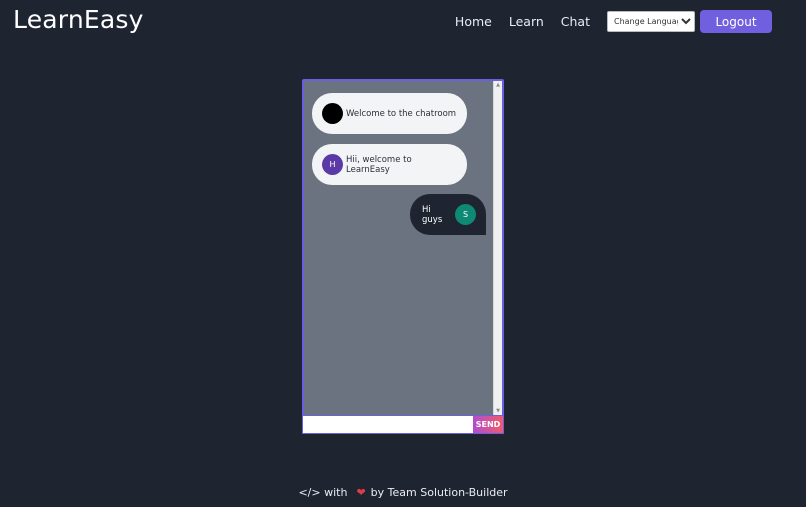  I want to click on avatar, so click(332, 113).